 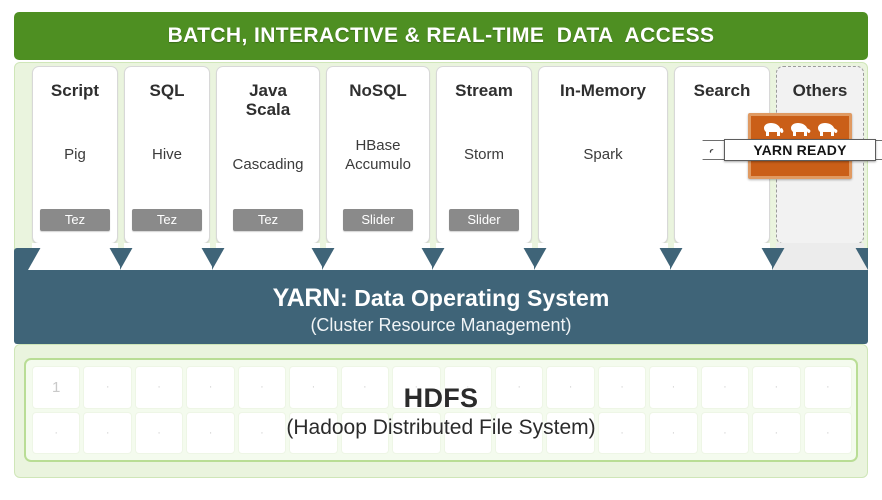 I want to click on engine-column-items: Spark, so click(x=603, y=154).